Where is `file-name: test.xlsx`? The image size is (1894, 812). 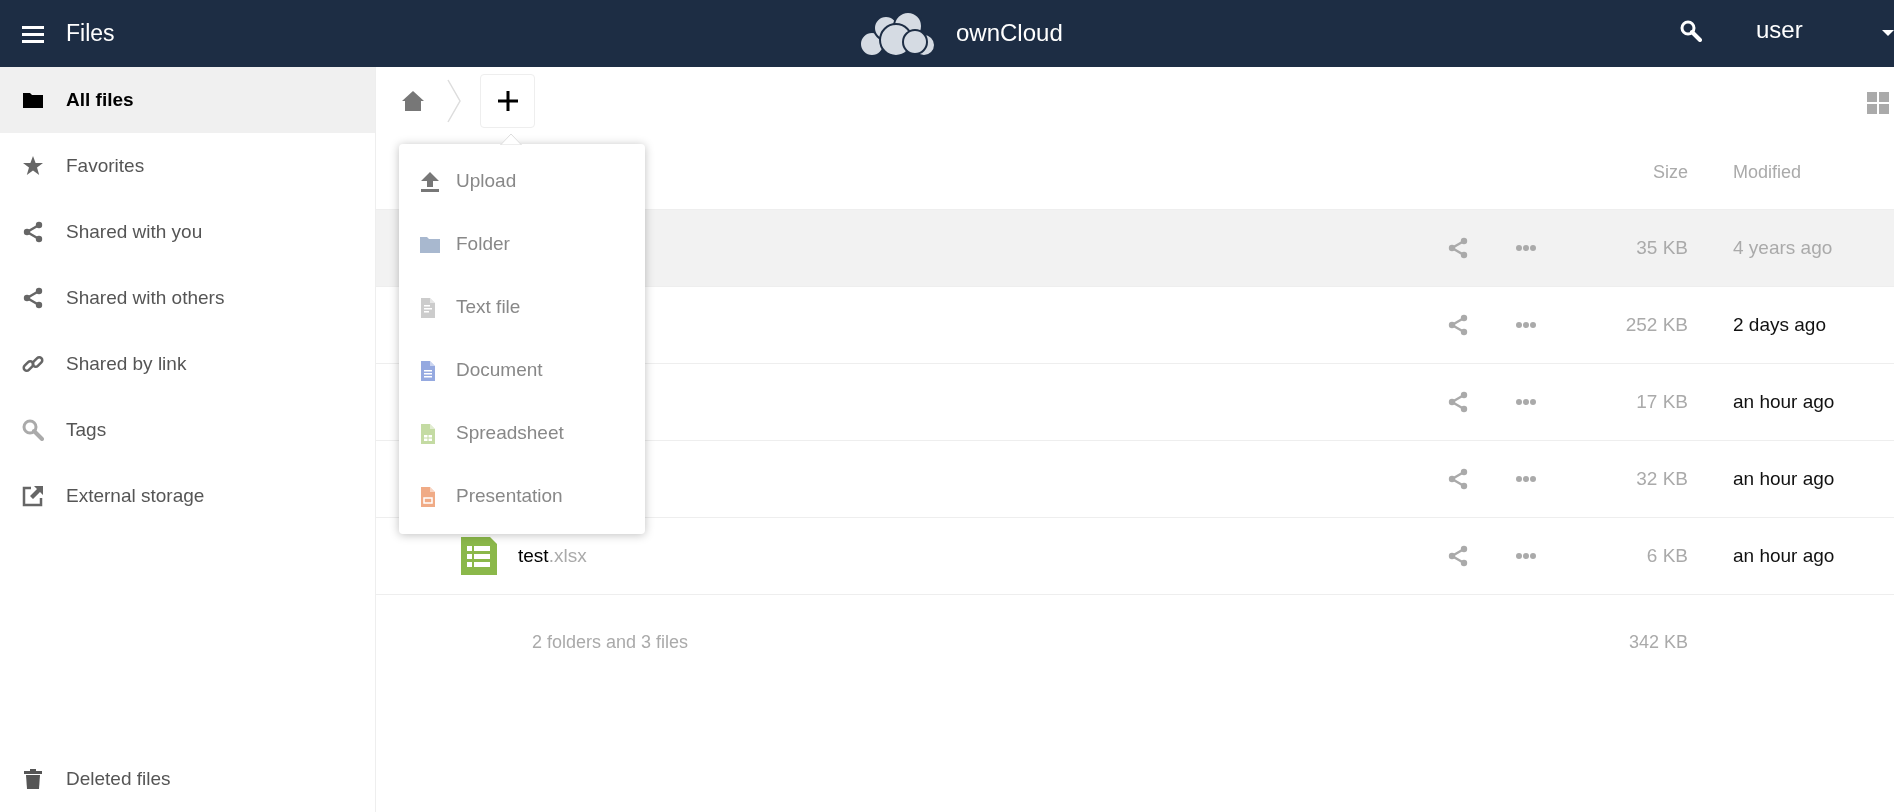 file-name: test.xlsx is located at coordinates (552, 556).